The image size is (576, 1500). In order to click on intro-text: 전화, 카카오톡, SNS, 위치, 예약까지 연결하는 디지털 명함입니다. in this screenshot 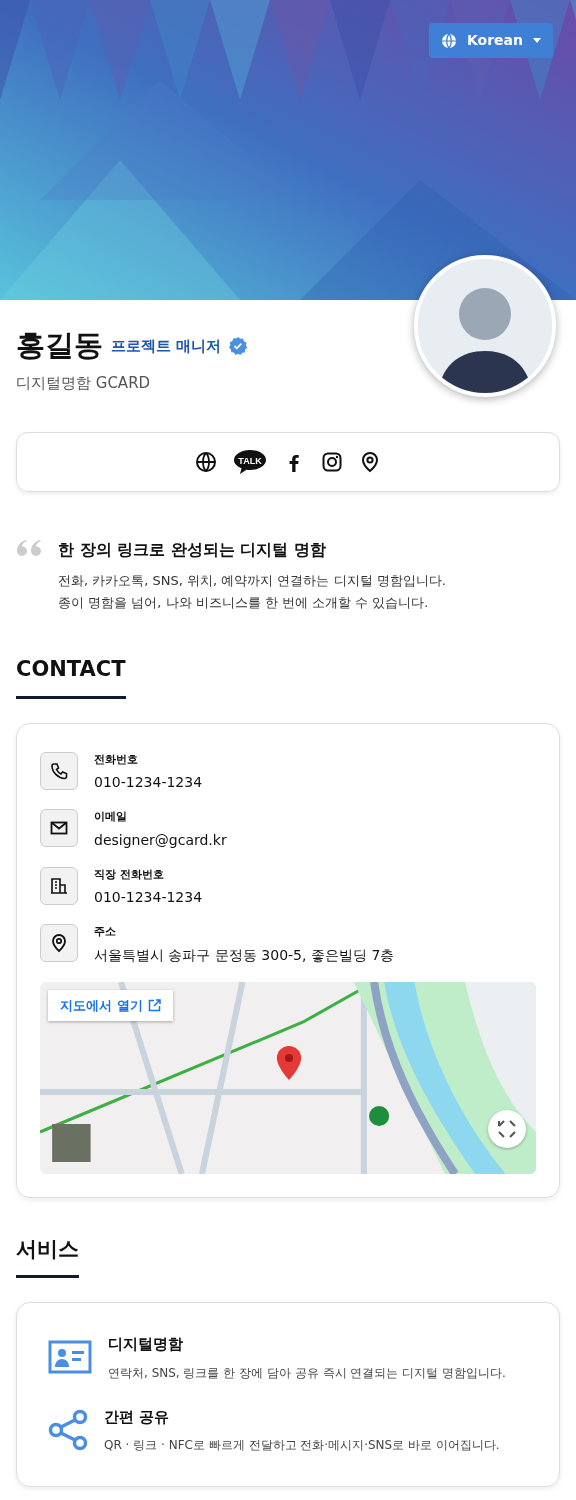, I will do `click(252, 581)`.